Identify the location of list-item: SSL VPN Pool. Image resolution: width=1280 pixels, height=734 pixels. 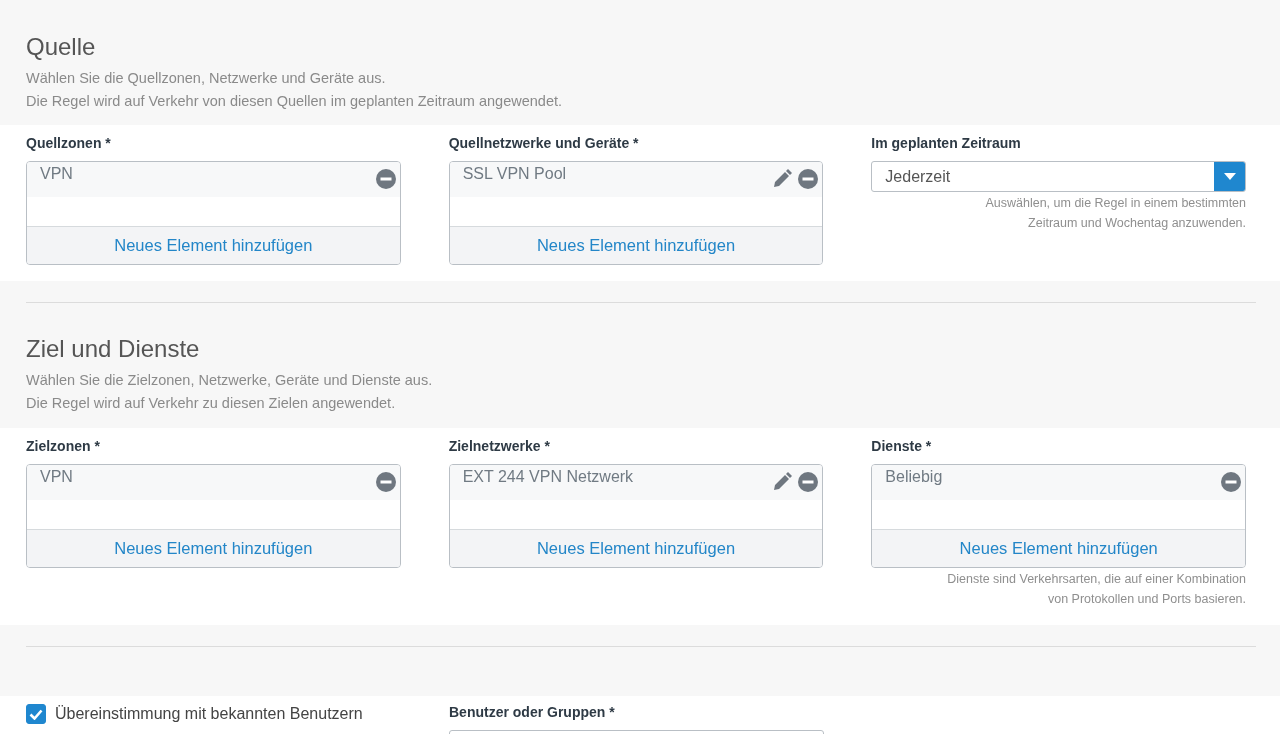
(636, 179).